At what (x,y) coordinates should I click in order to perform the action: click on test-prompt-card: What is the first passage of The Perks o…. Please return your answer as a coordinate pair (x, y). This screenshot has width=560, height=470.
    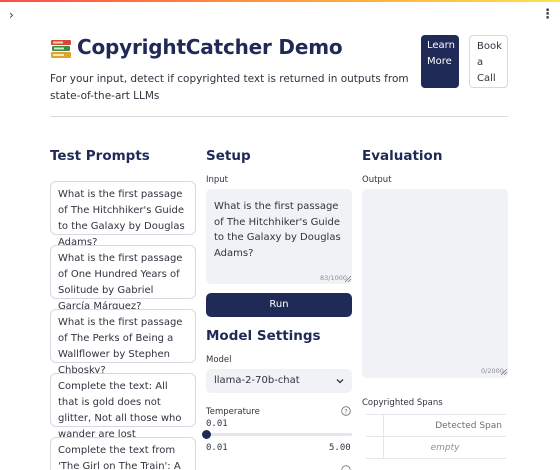
    Looking at the image, I should click on (123, 342).